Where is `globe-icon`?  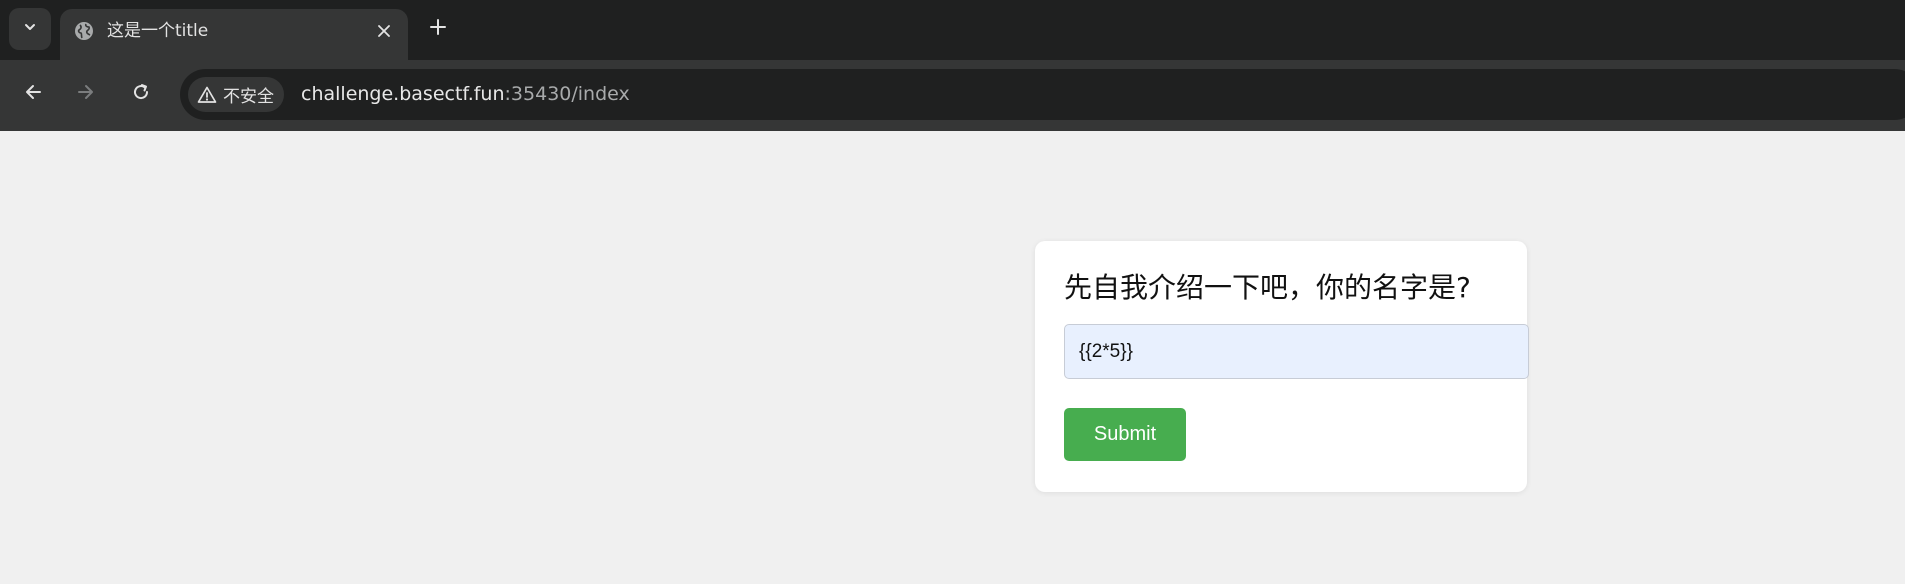 globe-icon is located at coordinates (84, 31).